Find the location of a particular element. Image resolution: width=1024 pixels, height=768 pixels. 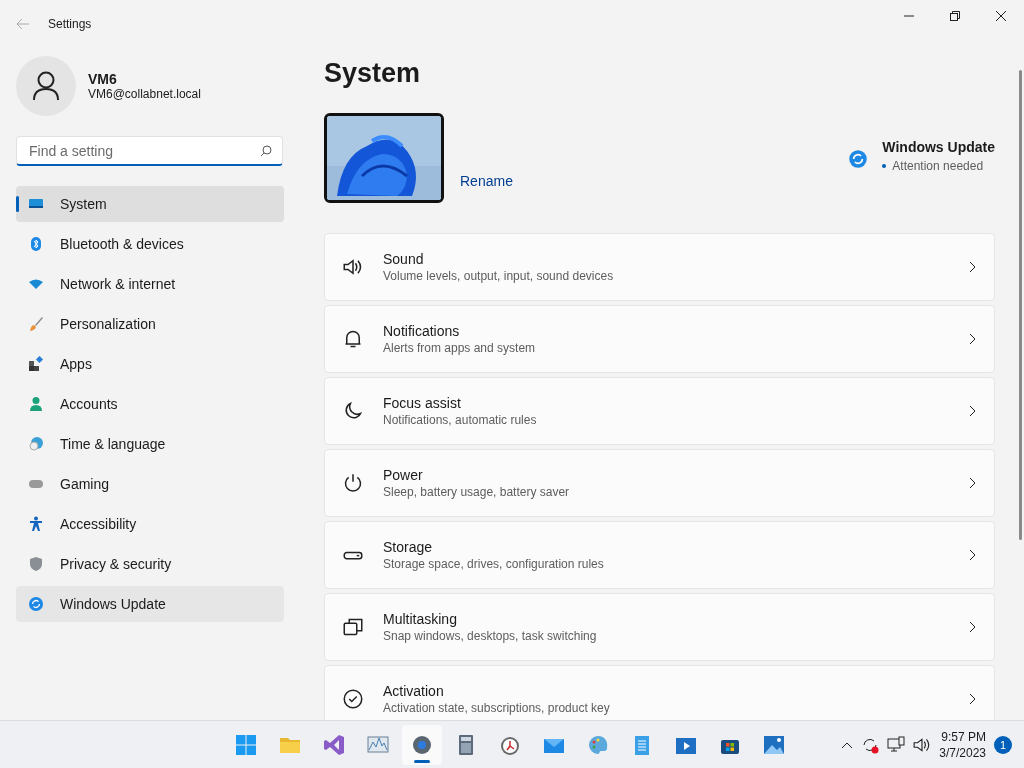

sidebar-item: Network & internet is located at coordinates (150, 284).